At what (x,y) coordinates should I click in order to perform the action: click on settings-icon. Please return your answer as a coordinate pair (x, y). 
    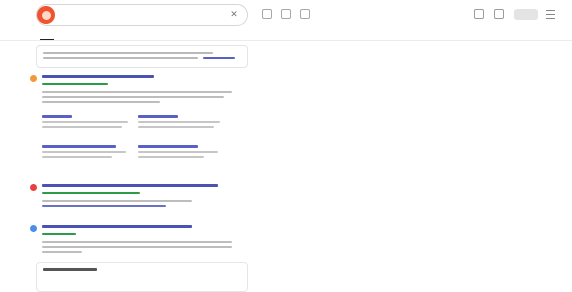
    Looking at the image, I should click on (305, 14).